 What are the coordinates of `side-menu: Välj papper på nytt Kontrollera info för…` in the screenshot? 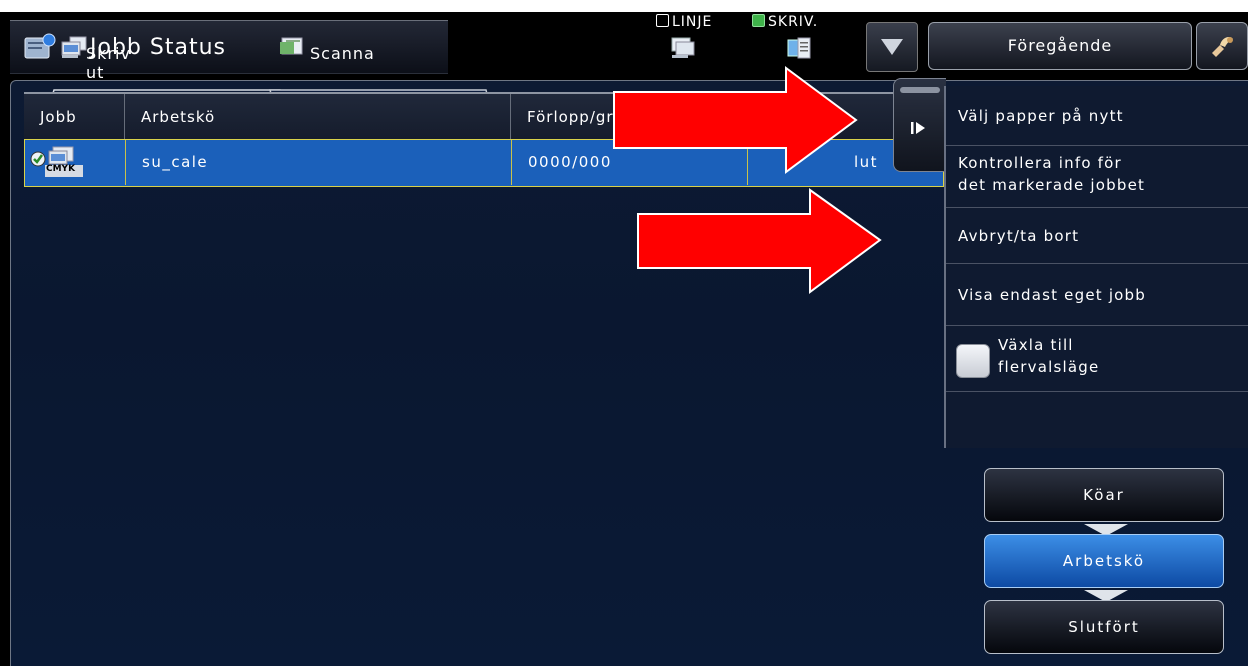 It's located at (1096, 267).